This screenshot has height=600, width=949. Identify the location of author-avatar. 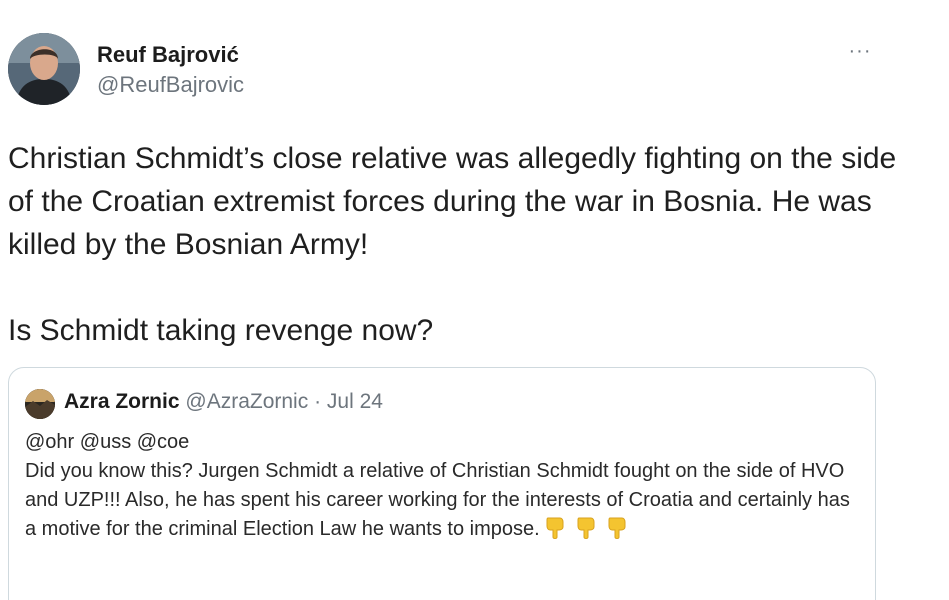
(44, 69).